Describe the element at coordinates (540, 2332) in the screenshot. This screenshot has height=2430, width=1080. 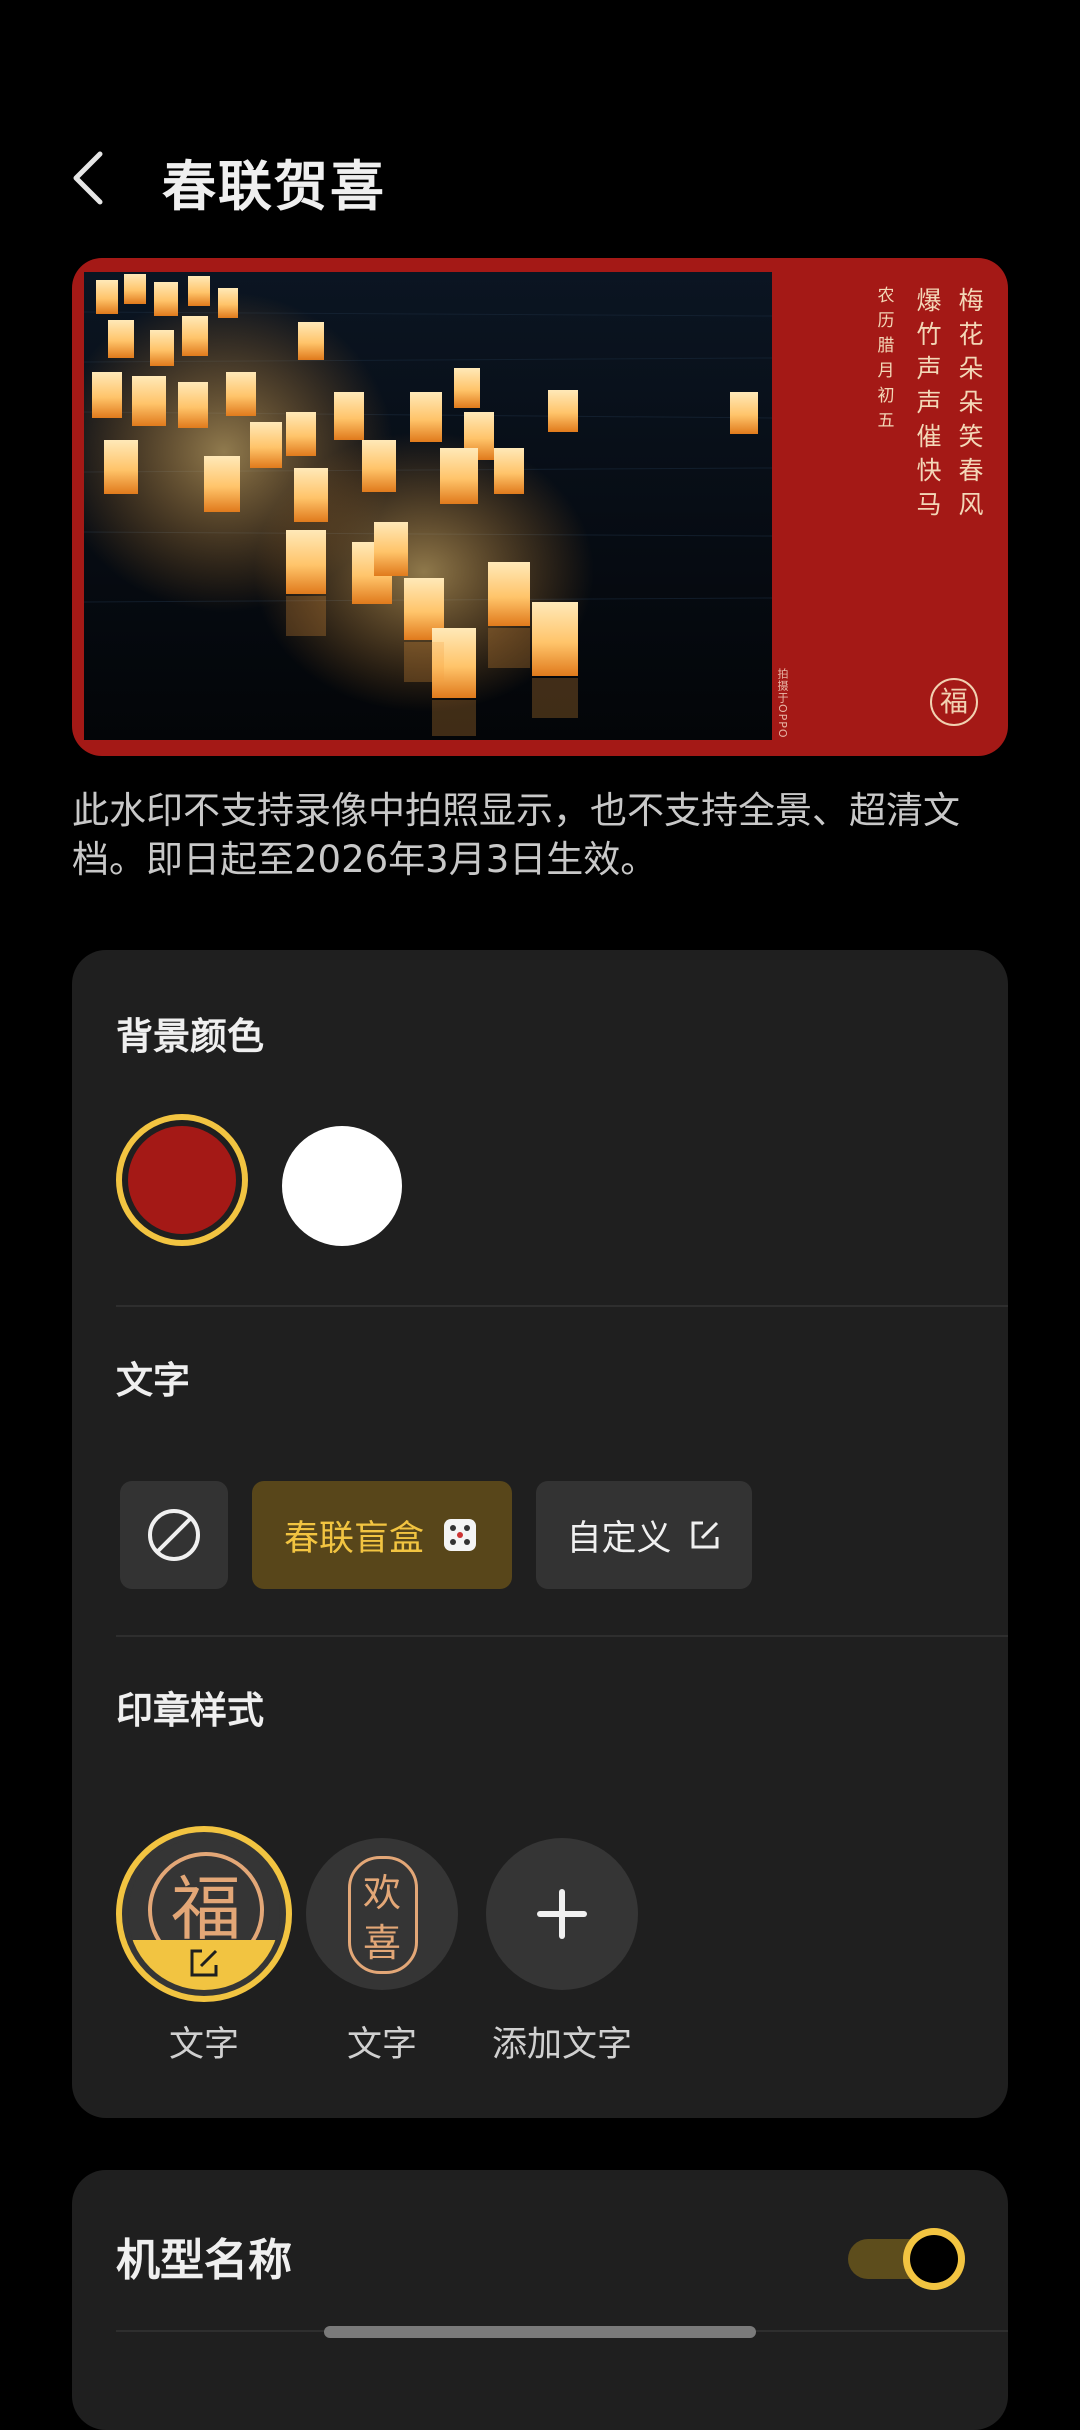
I see `home-indicator` at that location.